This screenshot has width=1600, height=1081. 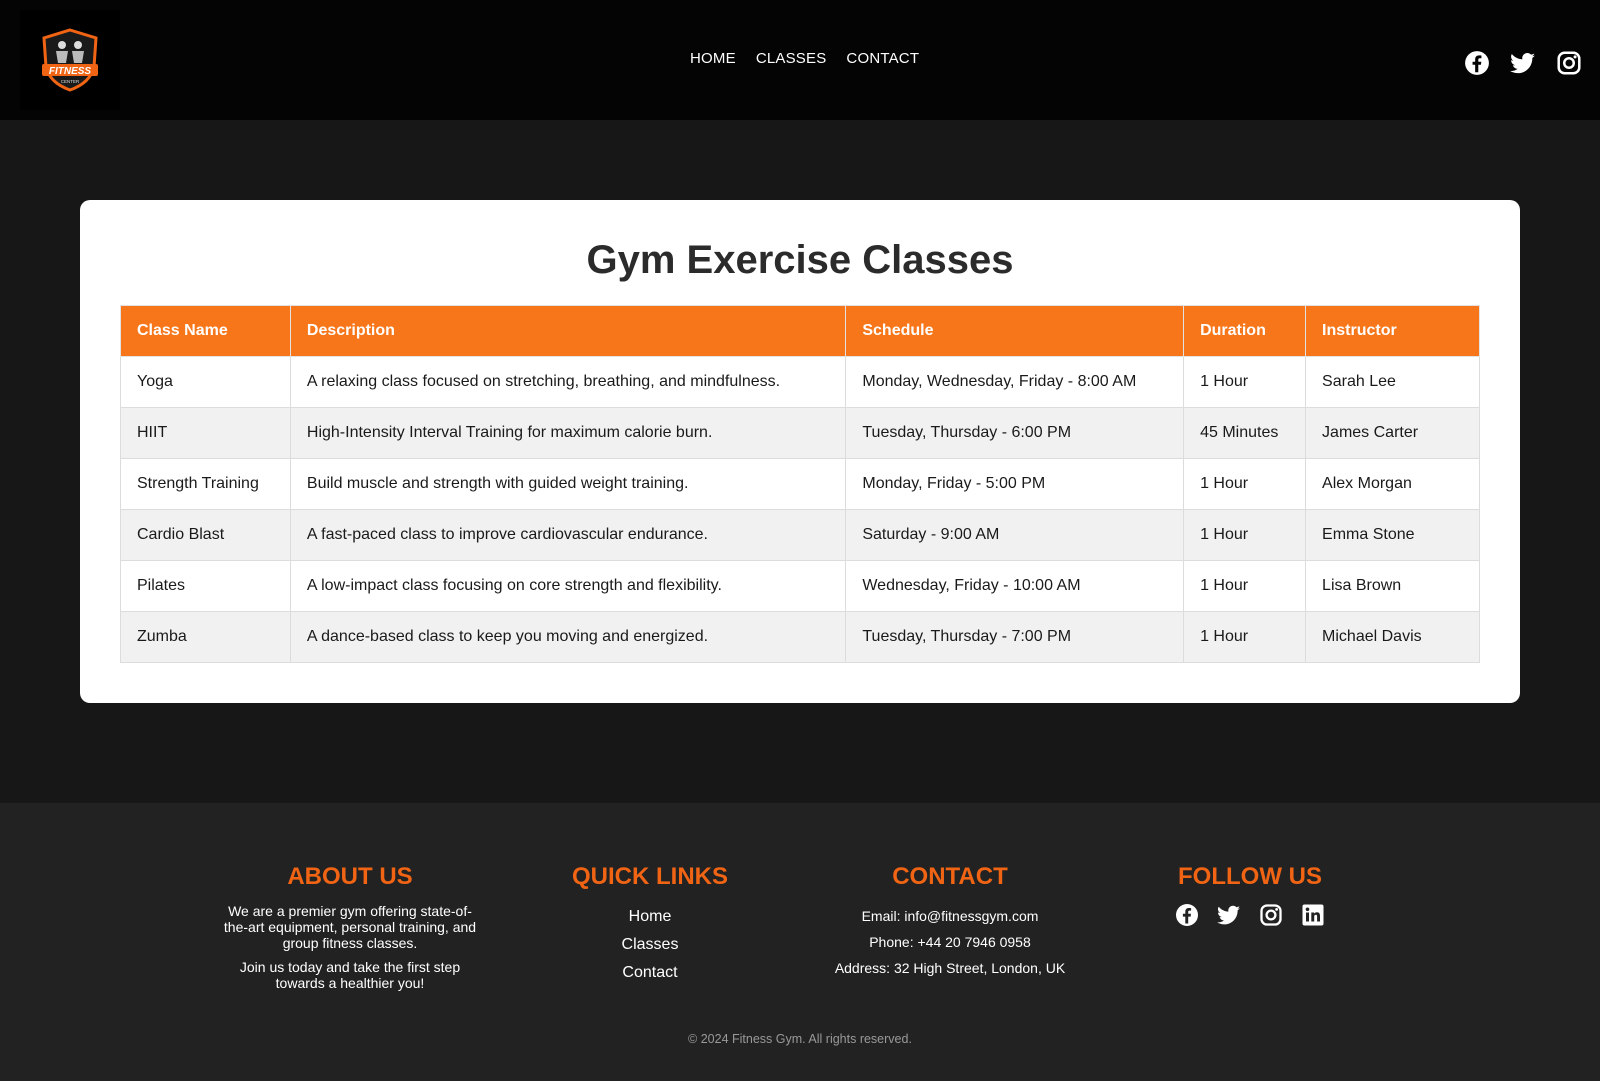 What do you see at coordinates (205, 433) in the screenshot?
I see `cell-class-name: HIIT` at bounding box center [205, 433].